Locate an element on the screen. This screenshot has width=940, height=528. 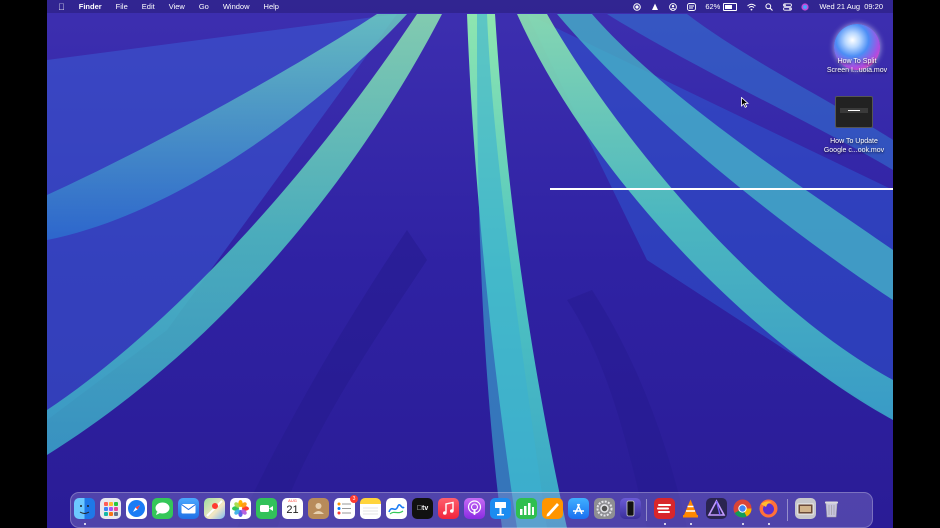
firefox-logo-icon is located at coordinates (768, 508).